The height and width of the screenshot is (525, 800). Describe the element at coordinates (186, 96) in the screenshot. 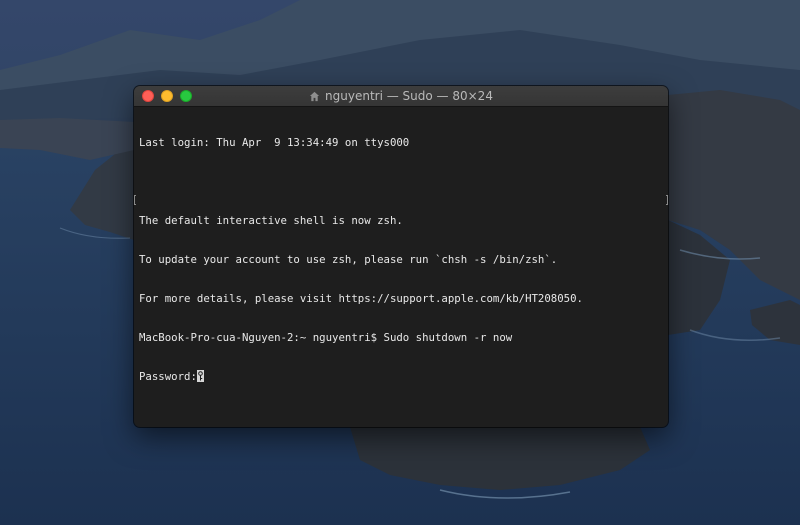

I see `zoom-button` at that location.